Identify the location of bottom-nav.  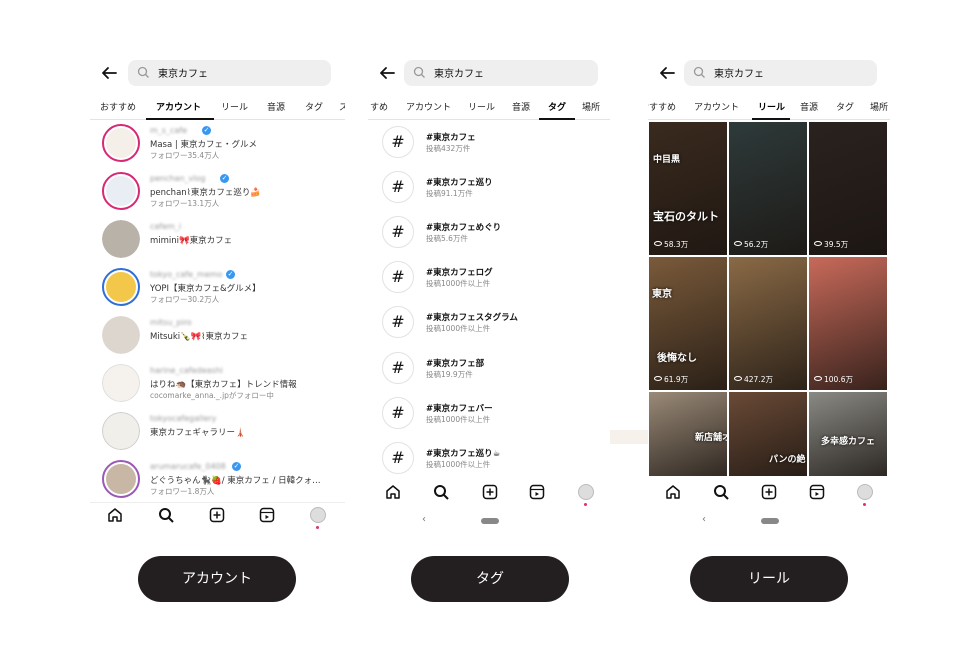
(217, 515).